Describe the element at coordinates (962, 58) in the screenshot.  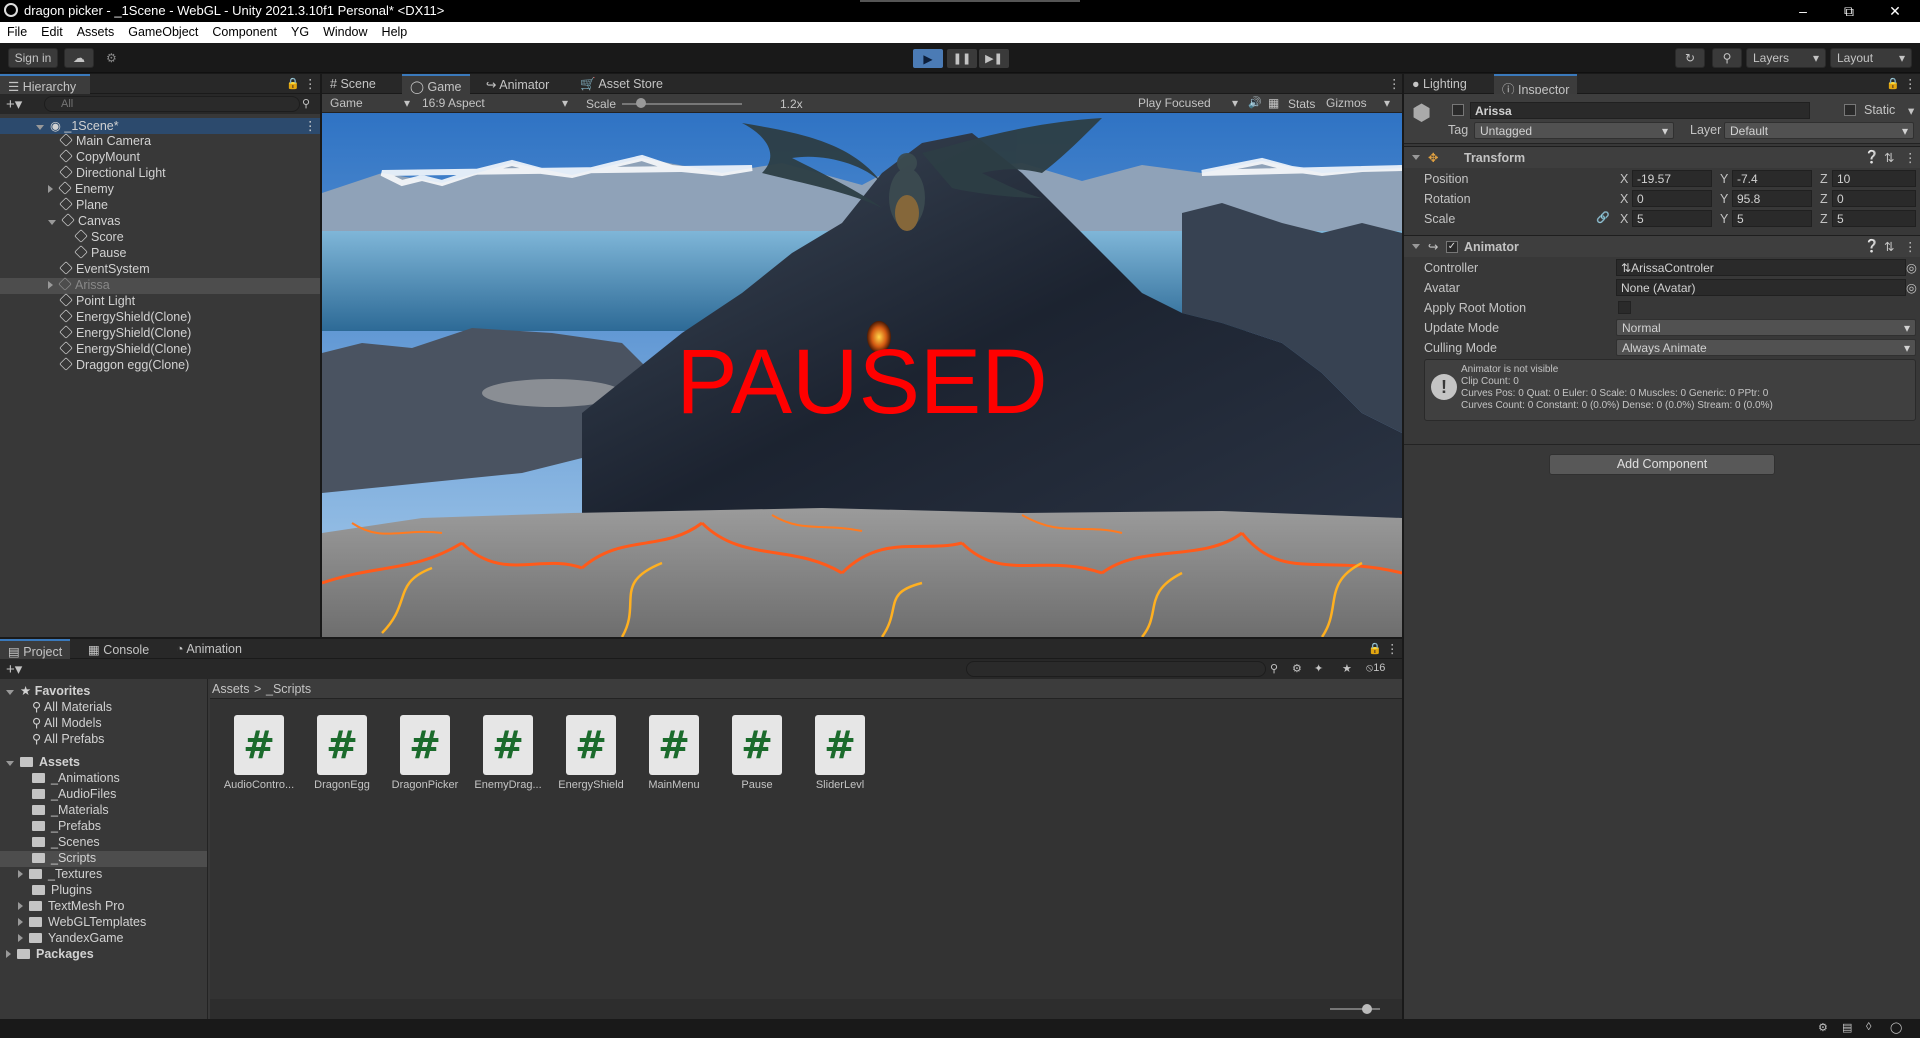
I see `pause-button: ❚❚` at that location.